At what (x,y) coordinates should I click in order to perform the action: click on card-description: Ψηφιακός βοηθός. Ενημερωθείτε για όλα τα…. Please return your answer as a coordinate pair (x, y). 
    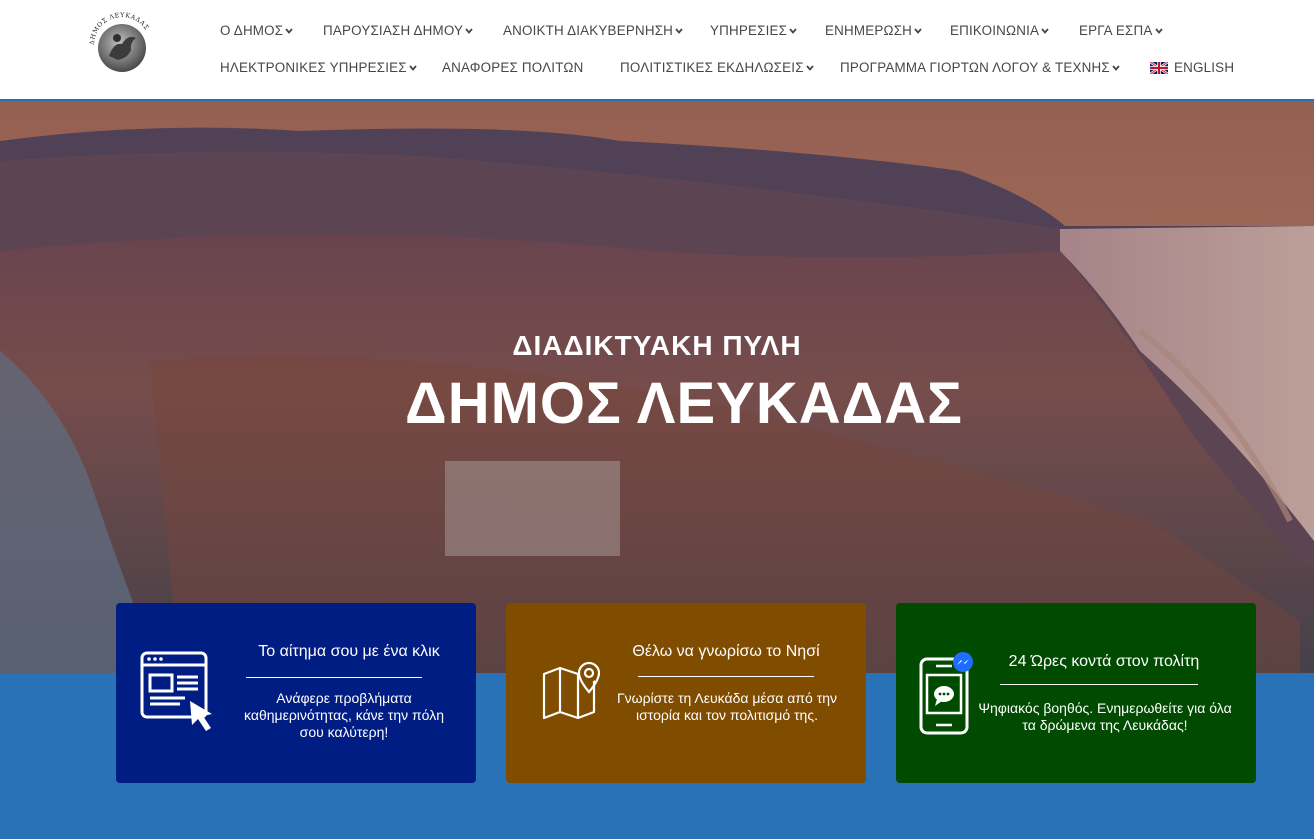
    Looking at the image, I should click on (1105, 716).